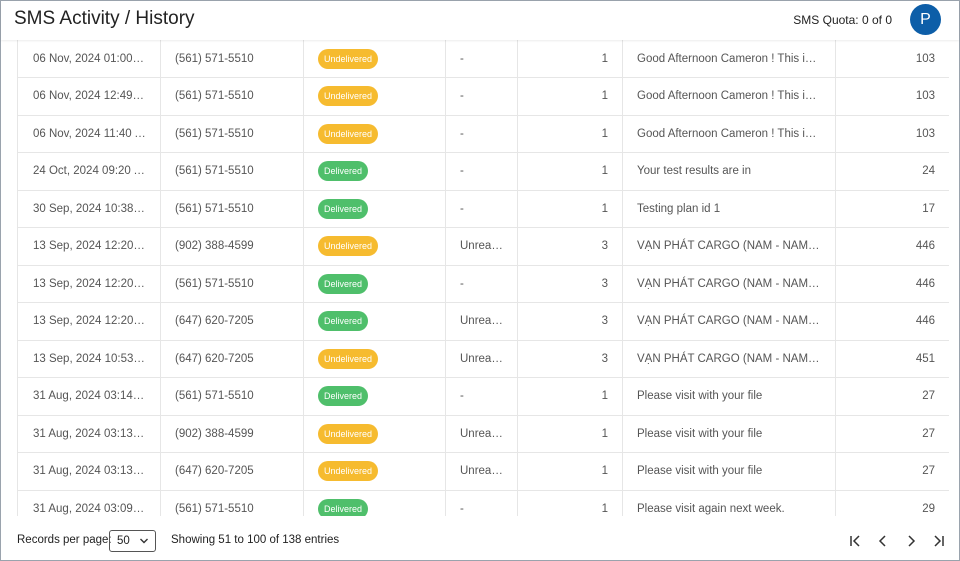  I want to click on entries-info: Showing 51 to 100 of 138 entries, so click(255, 540).